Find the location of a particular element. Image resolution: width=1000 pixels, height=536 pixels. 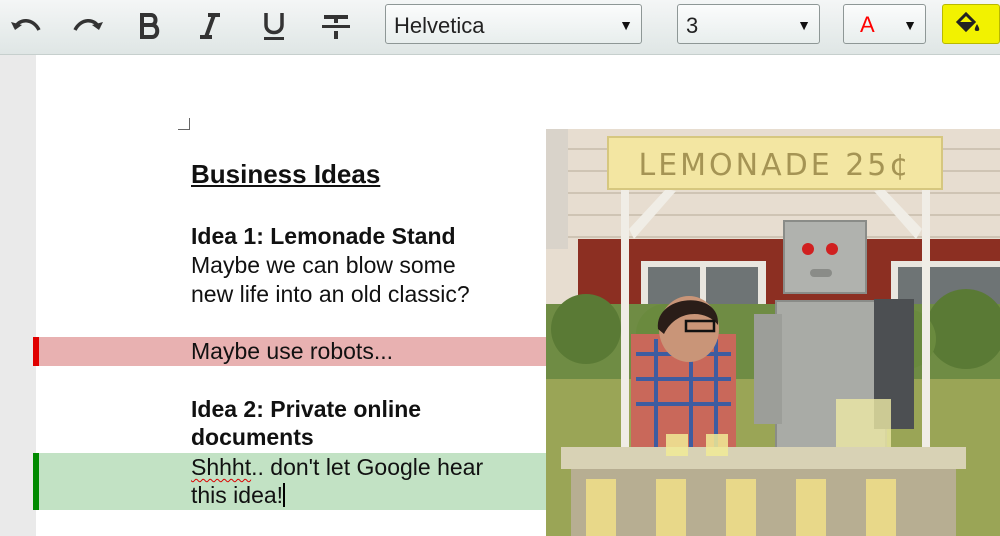

idea2-heading-line2: documents is located at coordinates (252, 437).